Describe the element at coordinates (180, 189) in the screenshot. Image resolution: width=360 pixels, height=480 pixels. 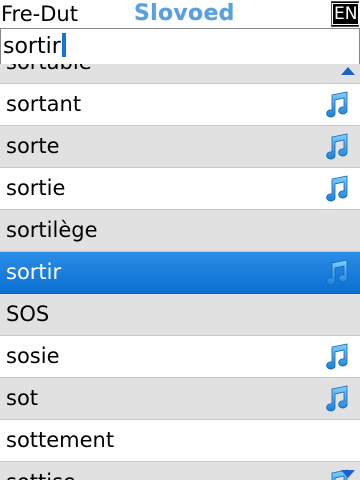
I see `list-item: sortie` at that location.